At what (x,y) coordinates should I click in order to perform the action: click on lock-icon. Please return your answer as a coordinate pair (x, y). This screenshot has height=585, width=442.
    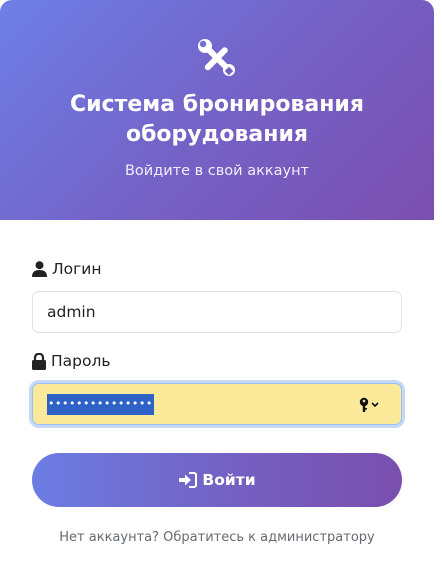
    Looking at the image, I should click on (39, 361).